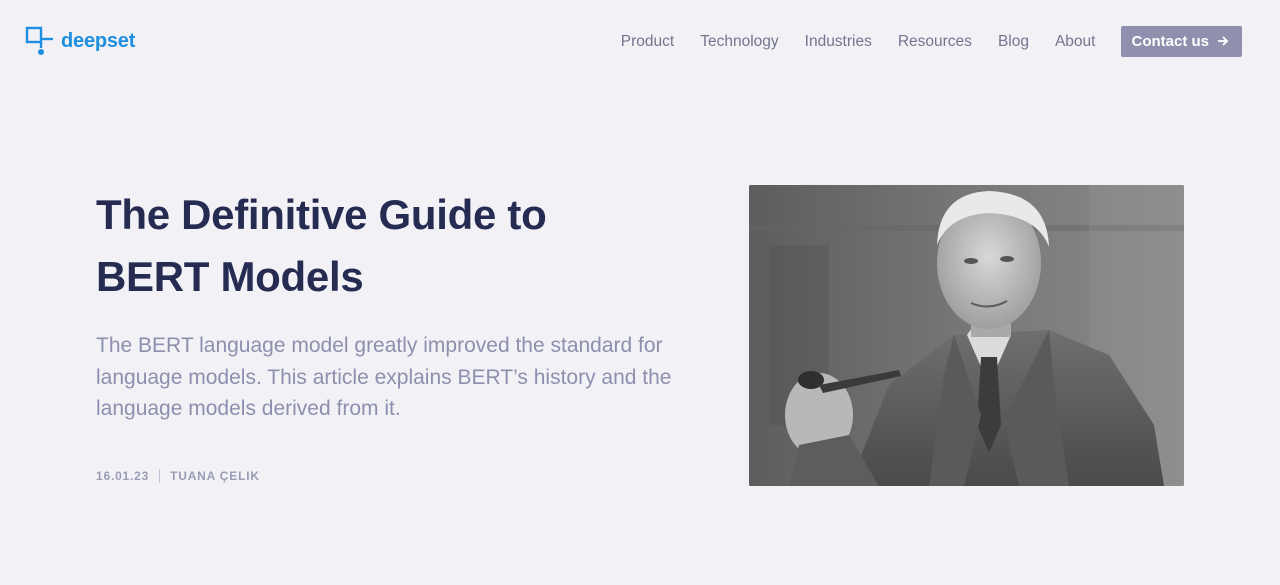  What do you see at coordinates (98, 41) in the screenshot?
I see `logo-text: deepset` at bounding box center [98, 41].